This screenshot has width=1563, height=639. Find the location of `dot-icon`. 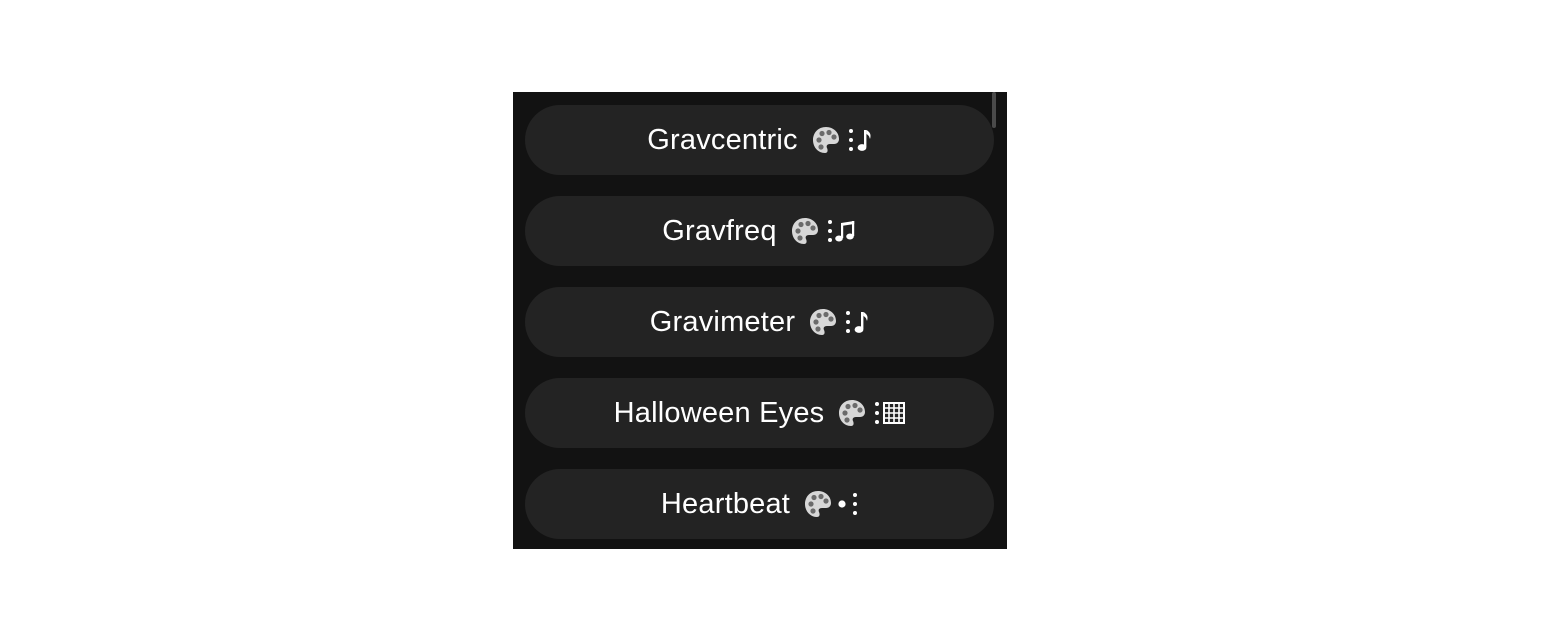

dot-icon is located at coordinates (842, 504).